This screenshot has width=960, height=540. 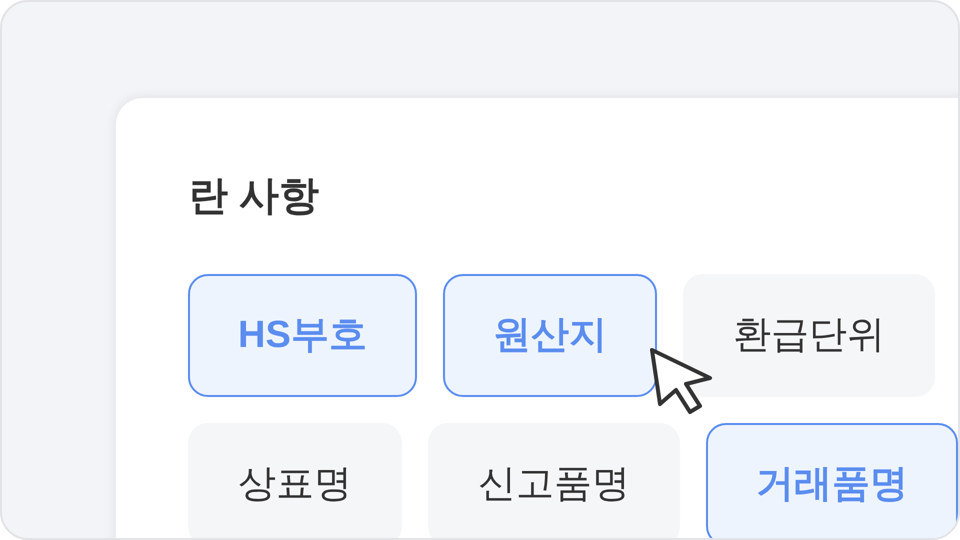 What do you see at coordinates (808, 335) in the screenshot?
I see `filter-chip: 환급단위` at bounding box center [808, 335].